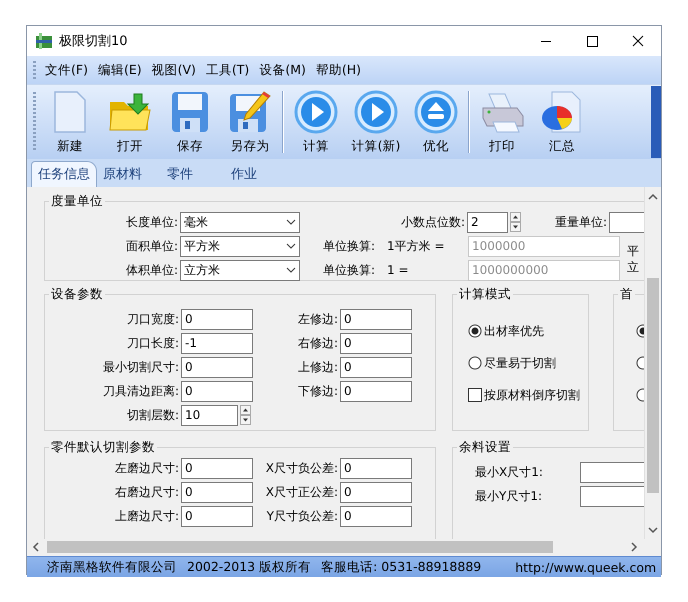  Describe the element at coordinates (514, 331) in the screenshot. I see `option-label: 出材率优先` at that location.